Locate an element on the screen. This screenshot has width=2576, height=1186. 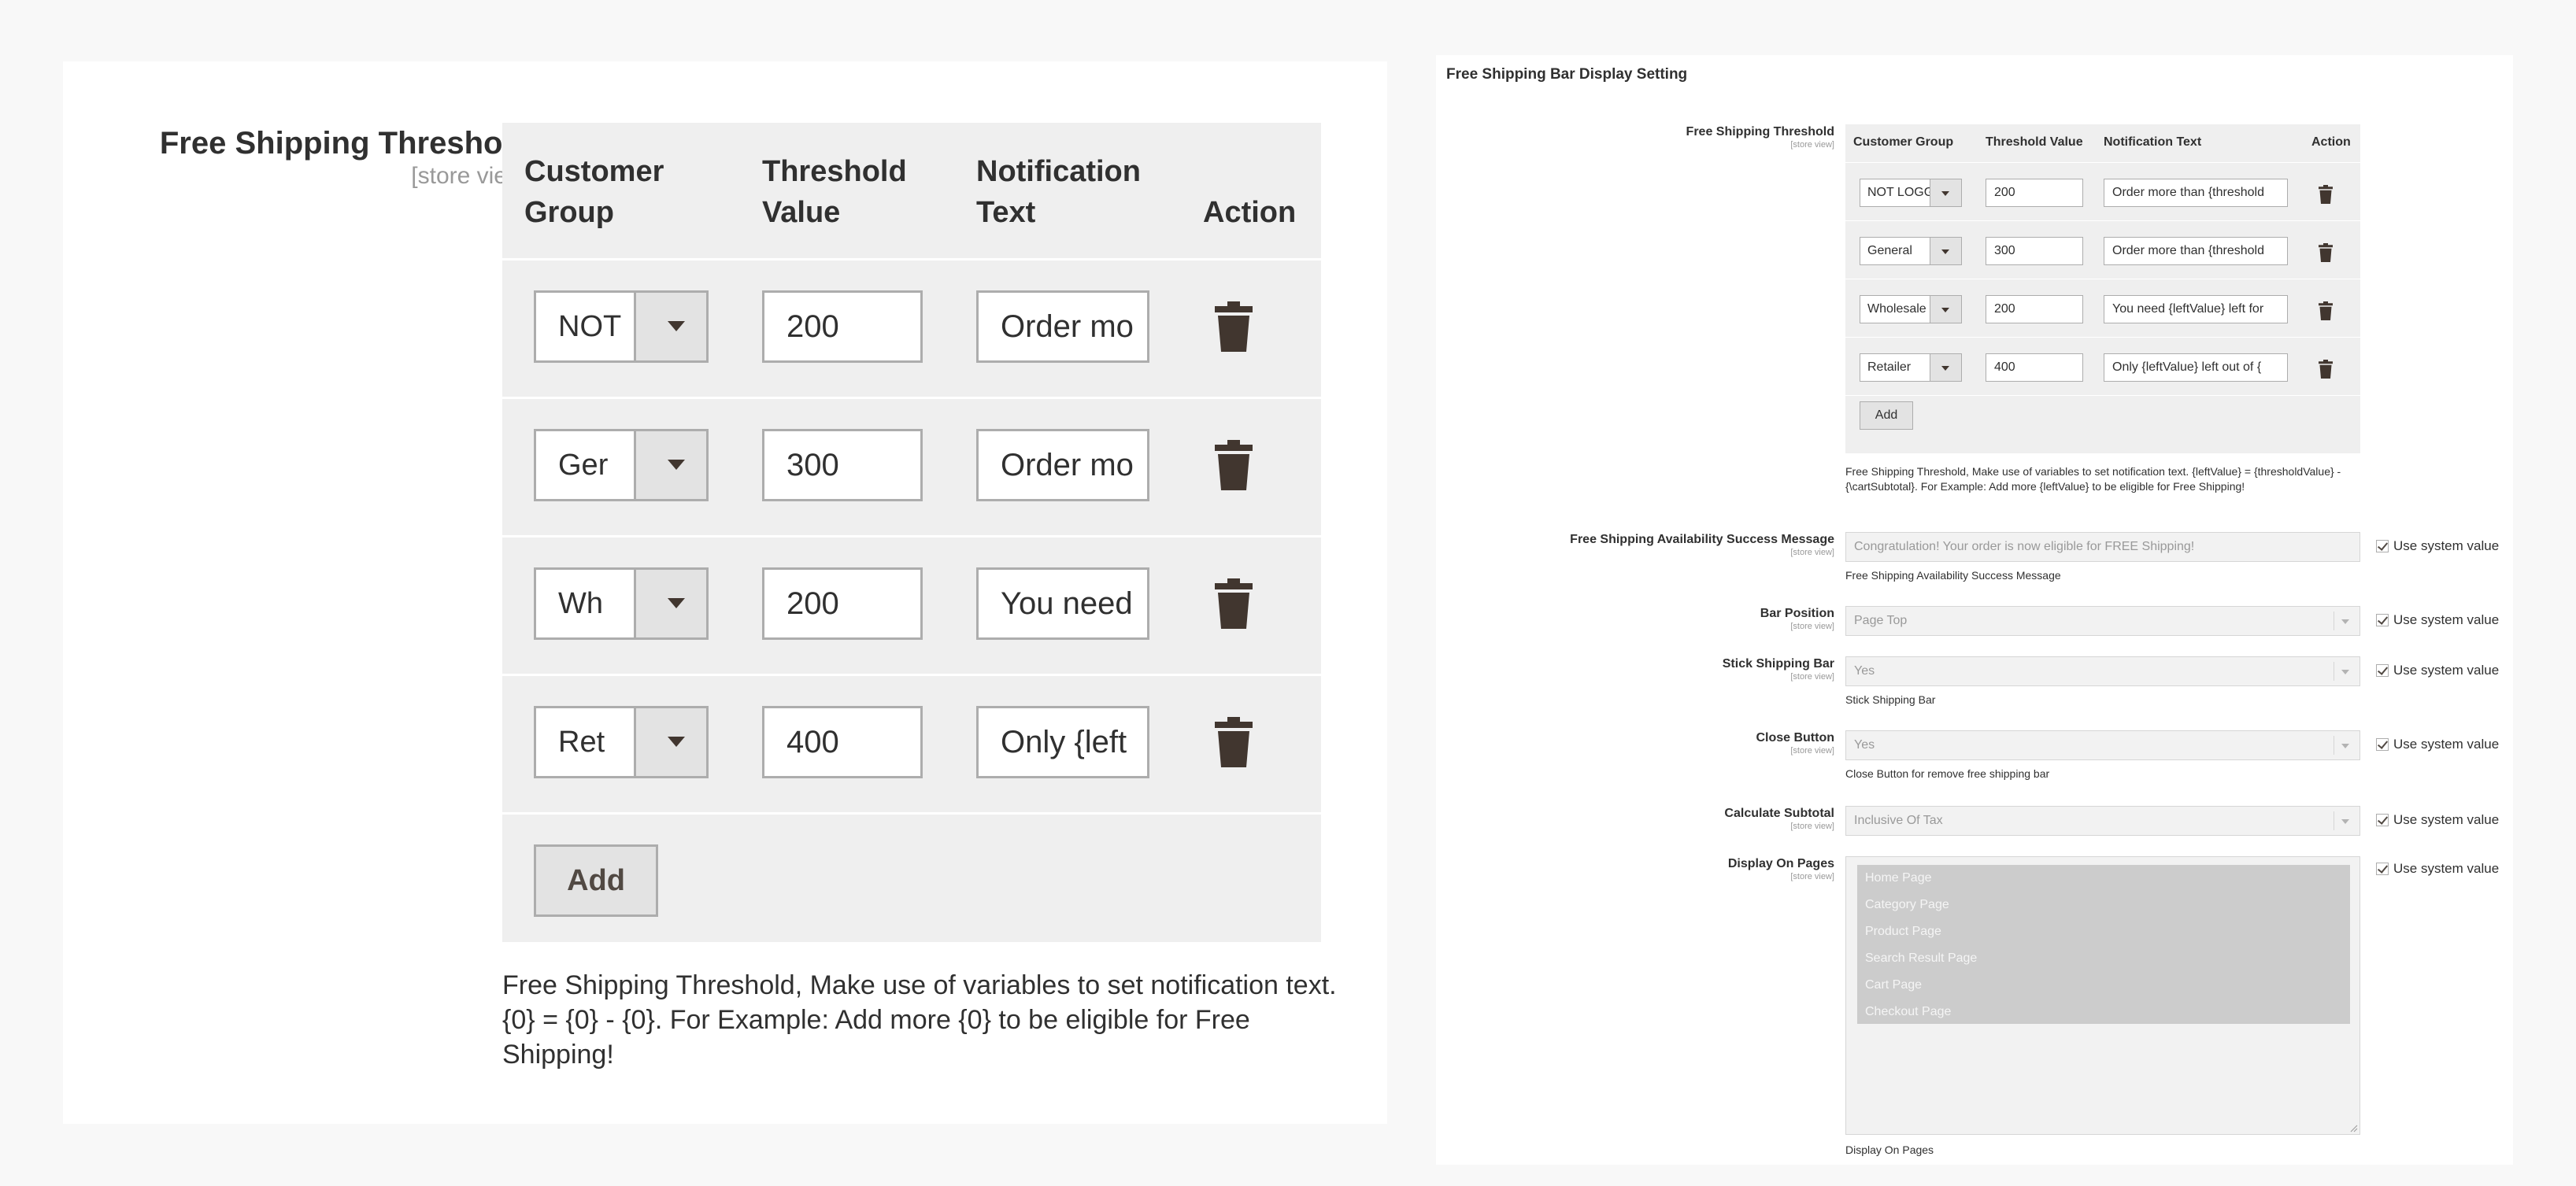
stick-bar-note: Stick Shipping Bar is located at coordinates (1890, 699).